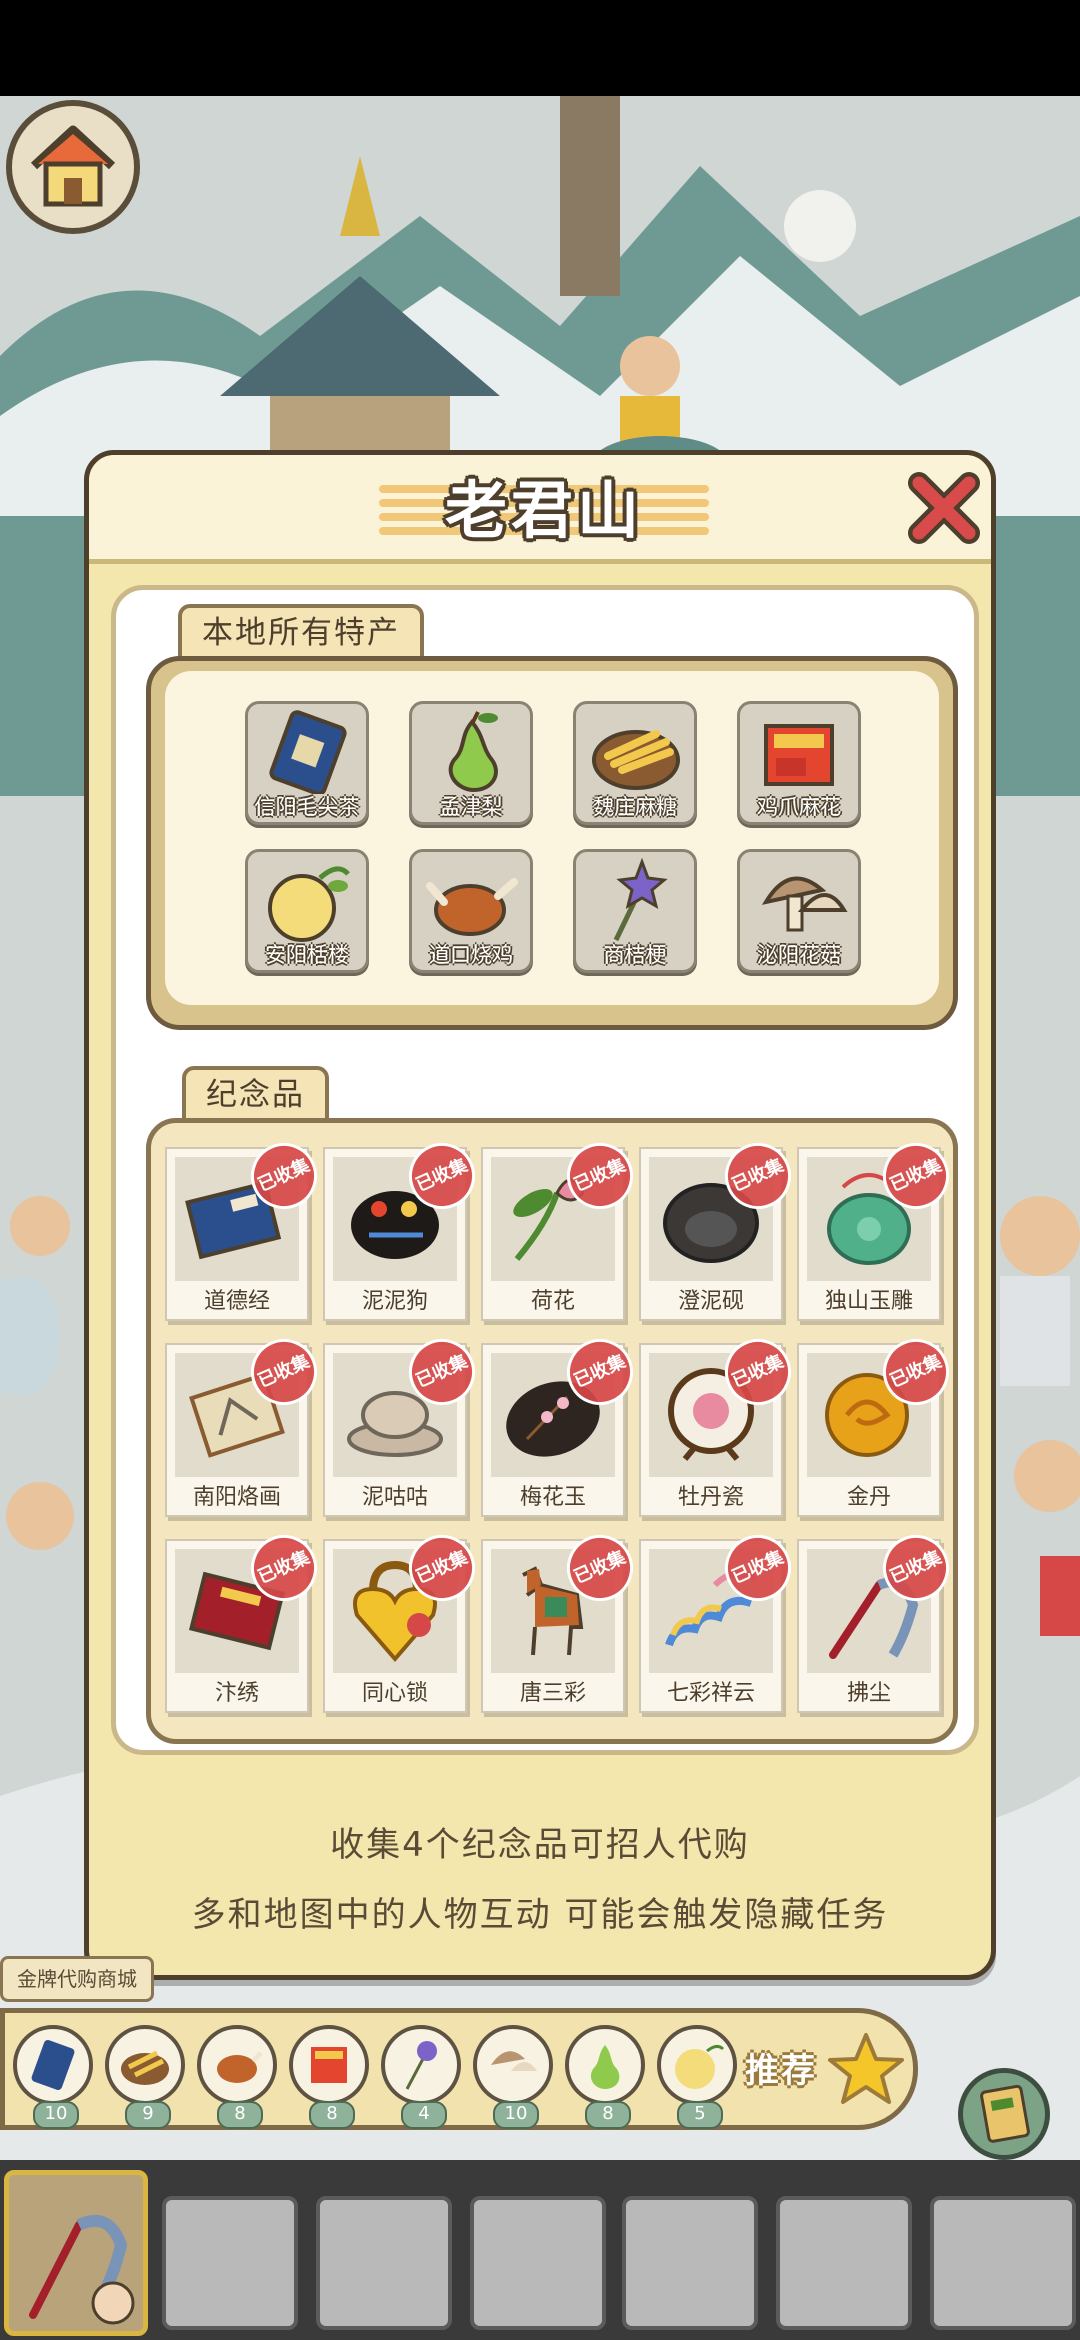  What do you see at coordinates (404, 1226) in the screenshot?
I see `souvenir-card: 泥泥狗 已收集` at bounding box center [404, 1226].